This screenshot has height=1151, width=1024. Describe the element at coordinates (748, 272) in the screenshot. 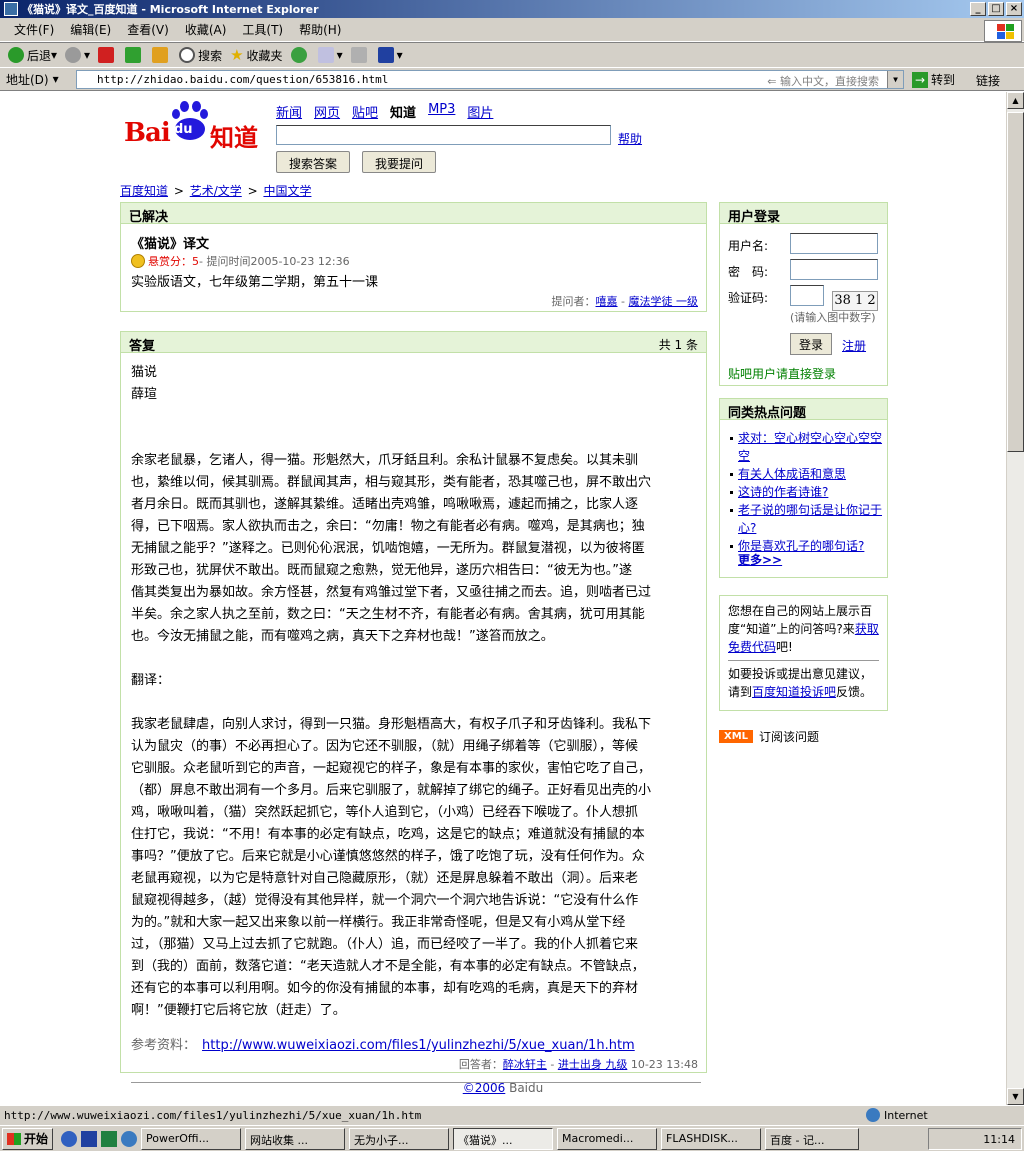

I see `password-label: 密 码:` at that location.